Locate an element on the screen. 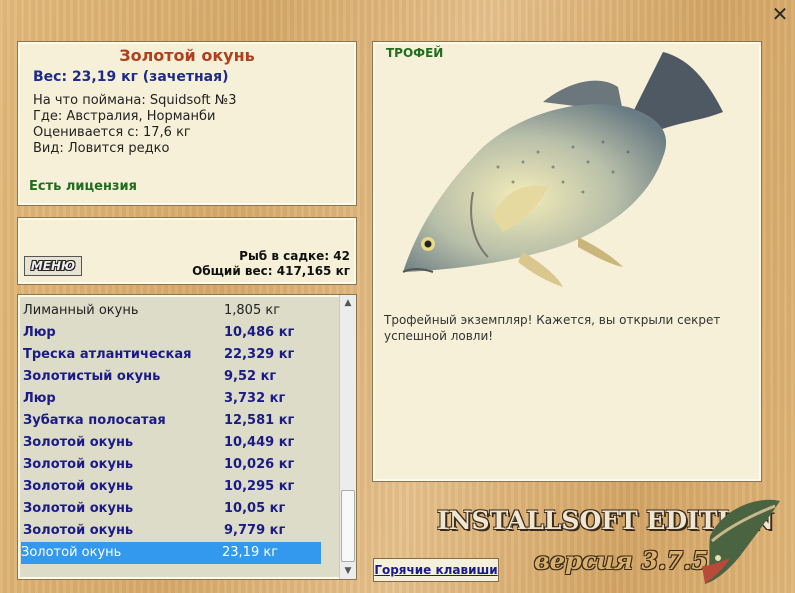  total-weight: Общий вес: 417,165 кг is located at coordinates (271, 271).